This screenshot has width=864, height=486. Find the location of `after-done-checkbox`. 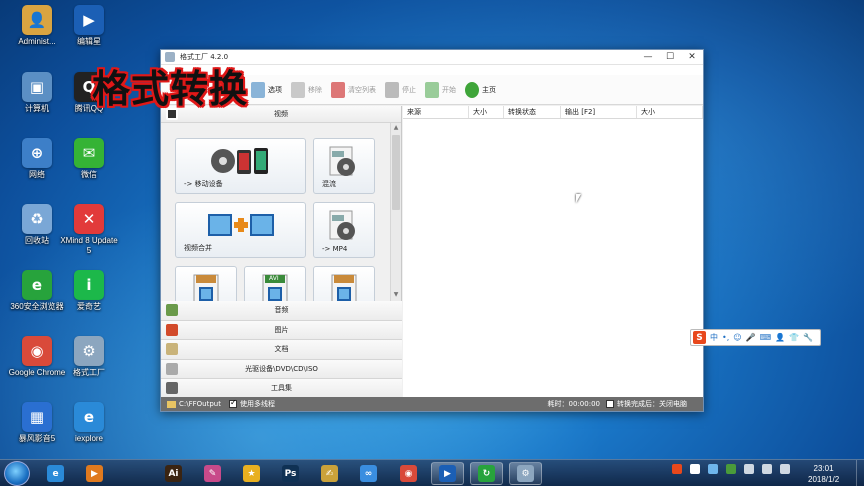

after-done-checkbox is located at coordinates (610, 404).